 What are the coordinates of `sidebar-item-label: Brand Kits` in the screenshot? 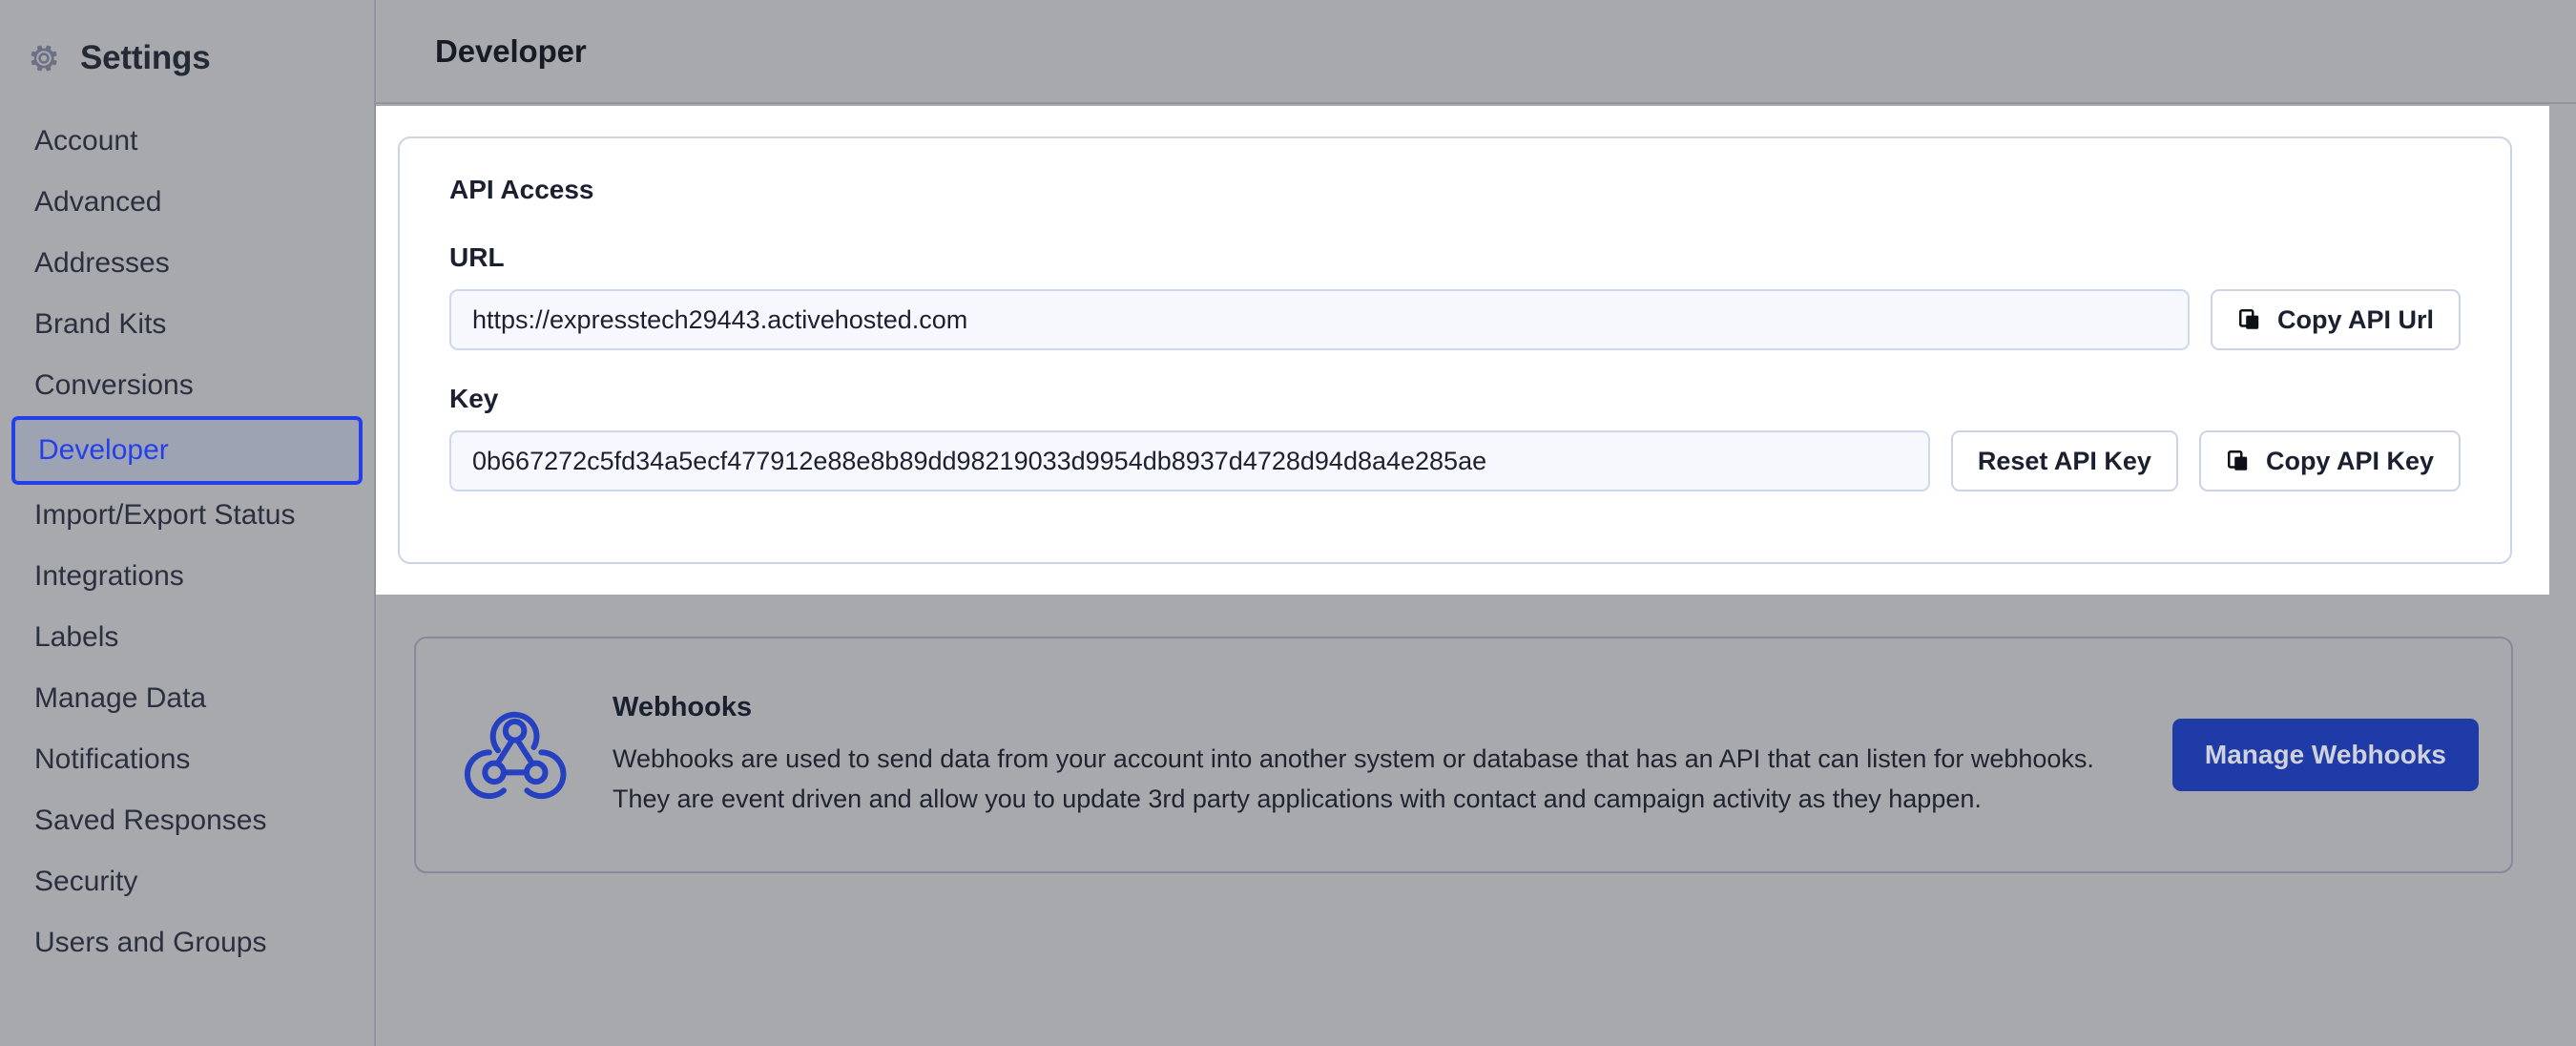 It's located at (100, 324).